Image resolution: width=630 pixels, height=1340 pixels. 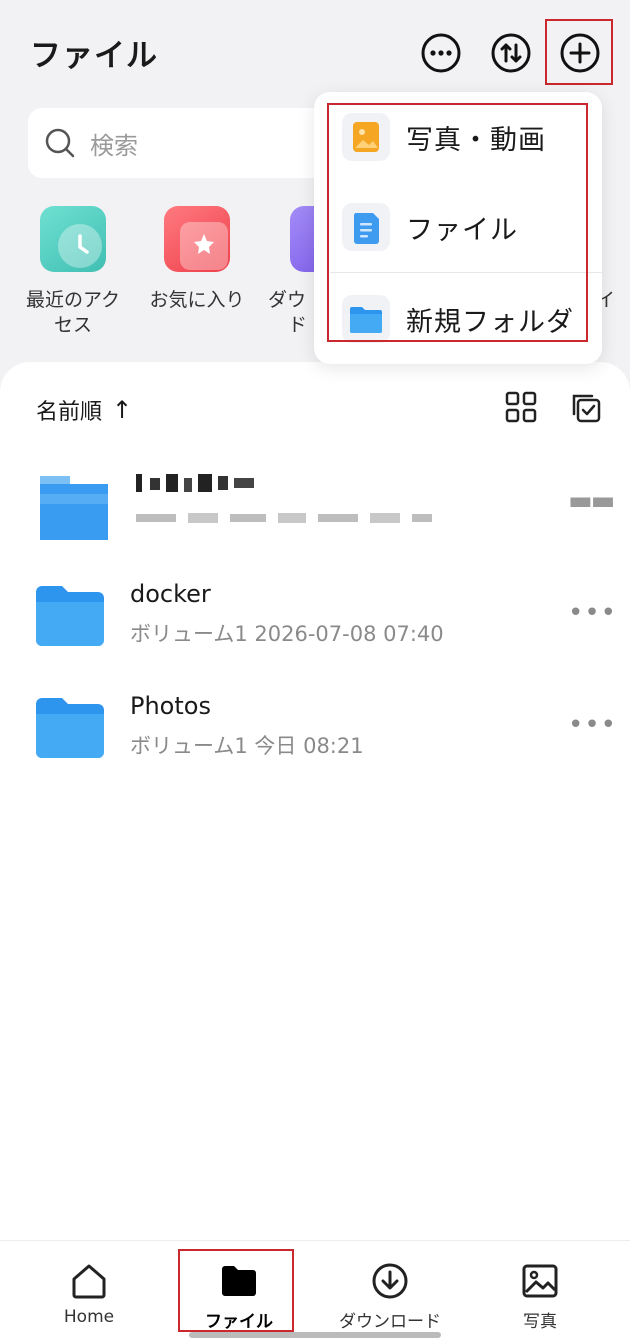 I want to click on page-title: ファイル, so click(x=94, y=56).